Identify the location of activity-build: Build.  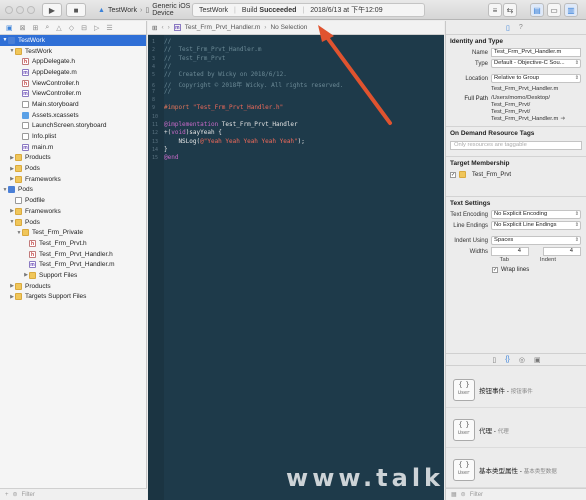
(249, 10).